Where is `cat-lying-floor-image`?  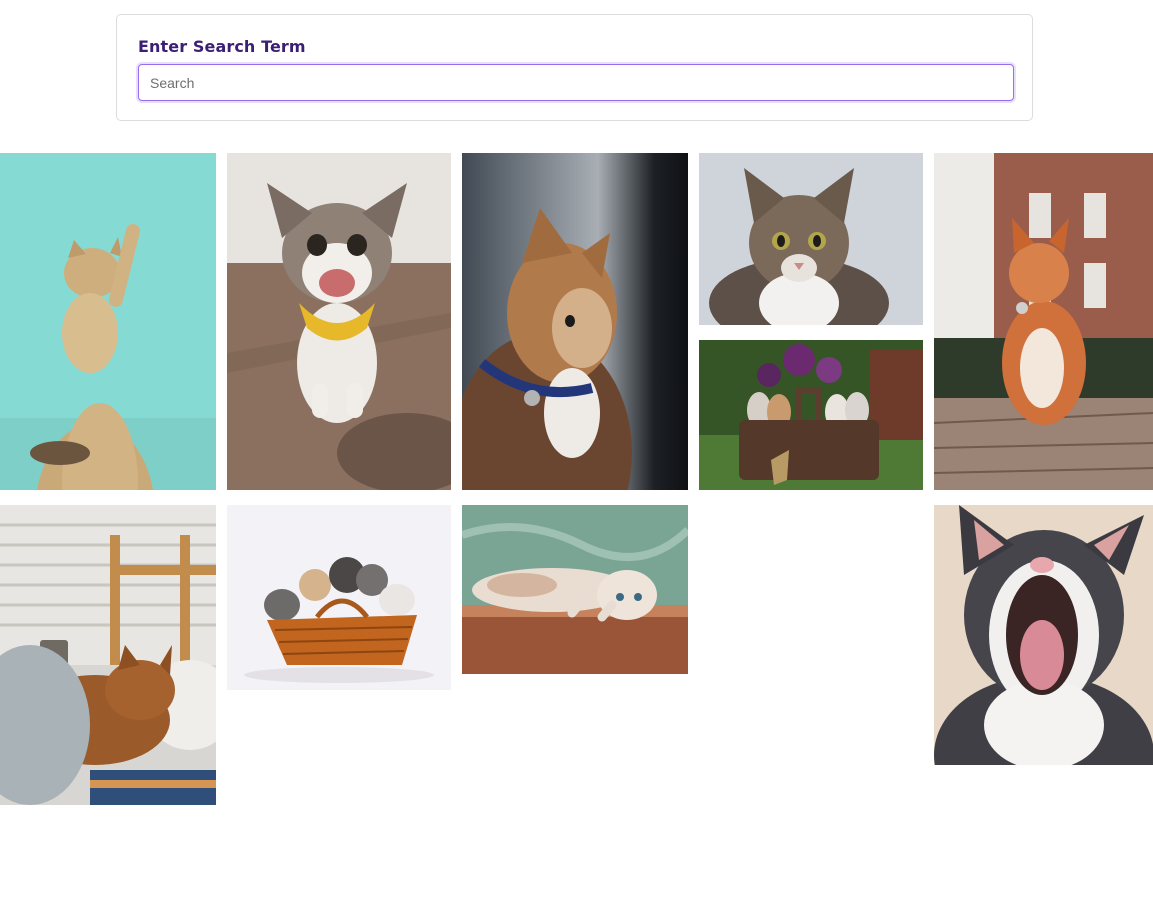 cat-lying-floor-image is located at coordinates (575, 589).